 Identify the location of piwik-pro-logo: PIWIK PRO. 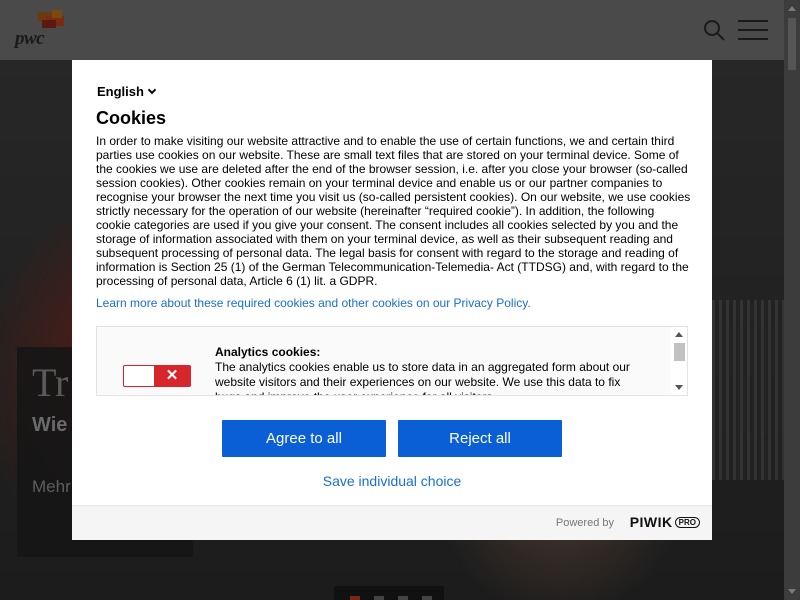
(665, 522).